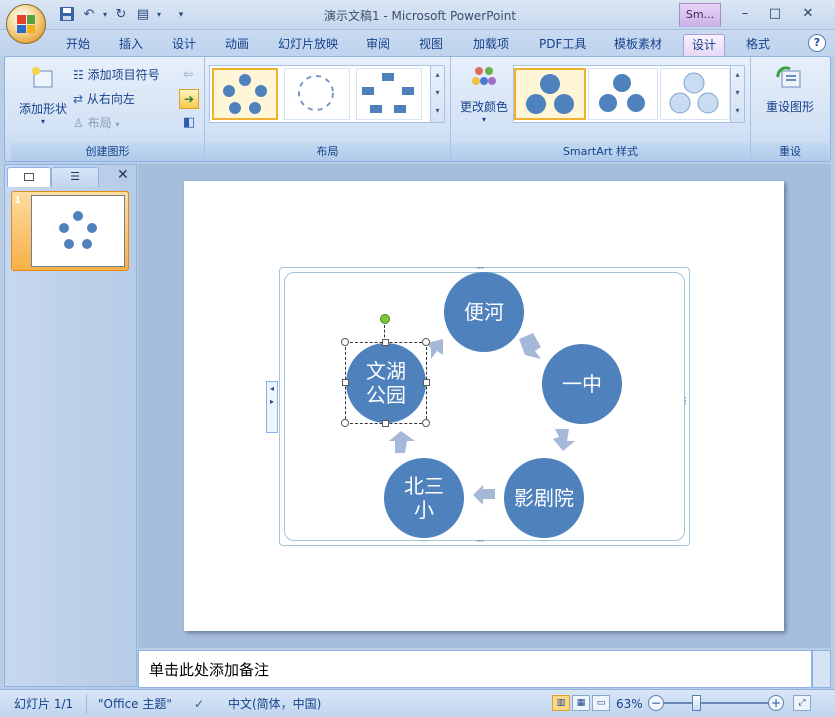 Image resolution: width=835 pixels, height=717 pixels. What do you see at coordinates (484, 98) in the screenshot?
I see `change-colors-button: 更改颜色 ▾` at bounding box center [484, 98].